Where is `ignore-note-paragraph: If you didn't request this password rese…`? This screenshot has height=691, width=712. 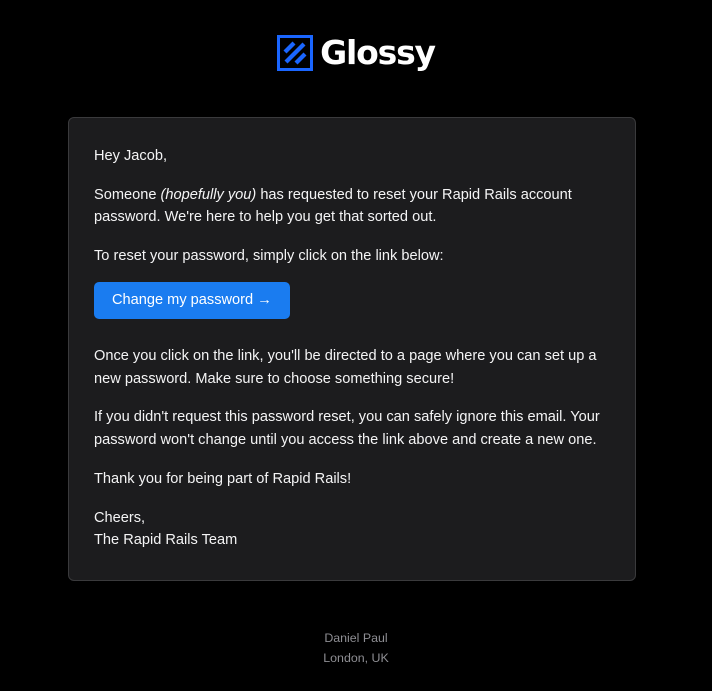 ignore-note-paragraph: If you didn't request this password rese… is located at coordinates (347, 428).